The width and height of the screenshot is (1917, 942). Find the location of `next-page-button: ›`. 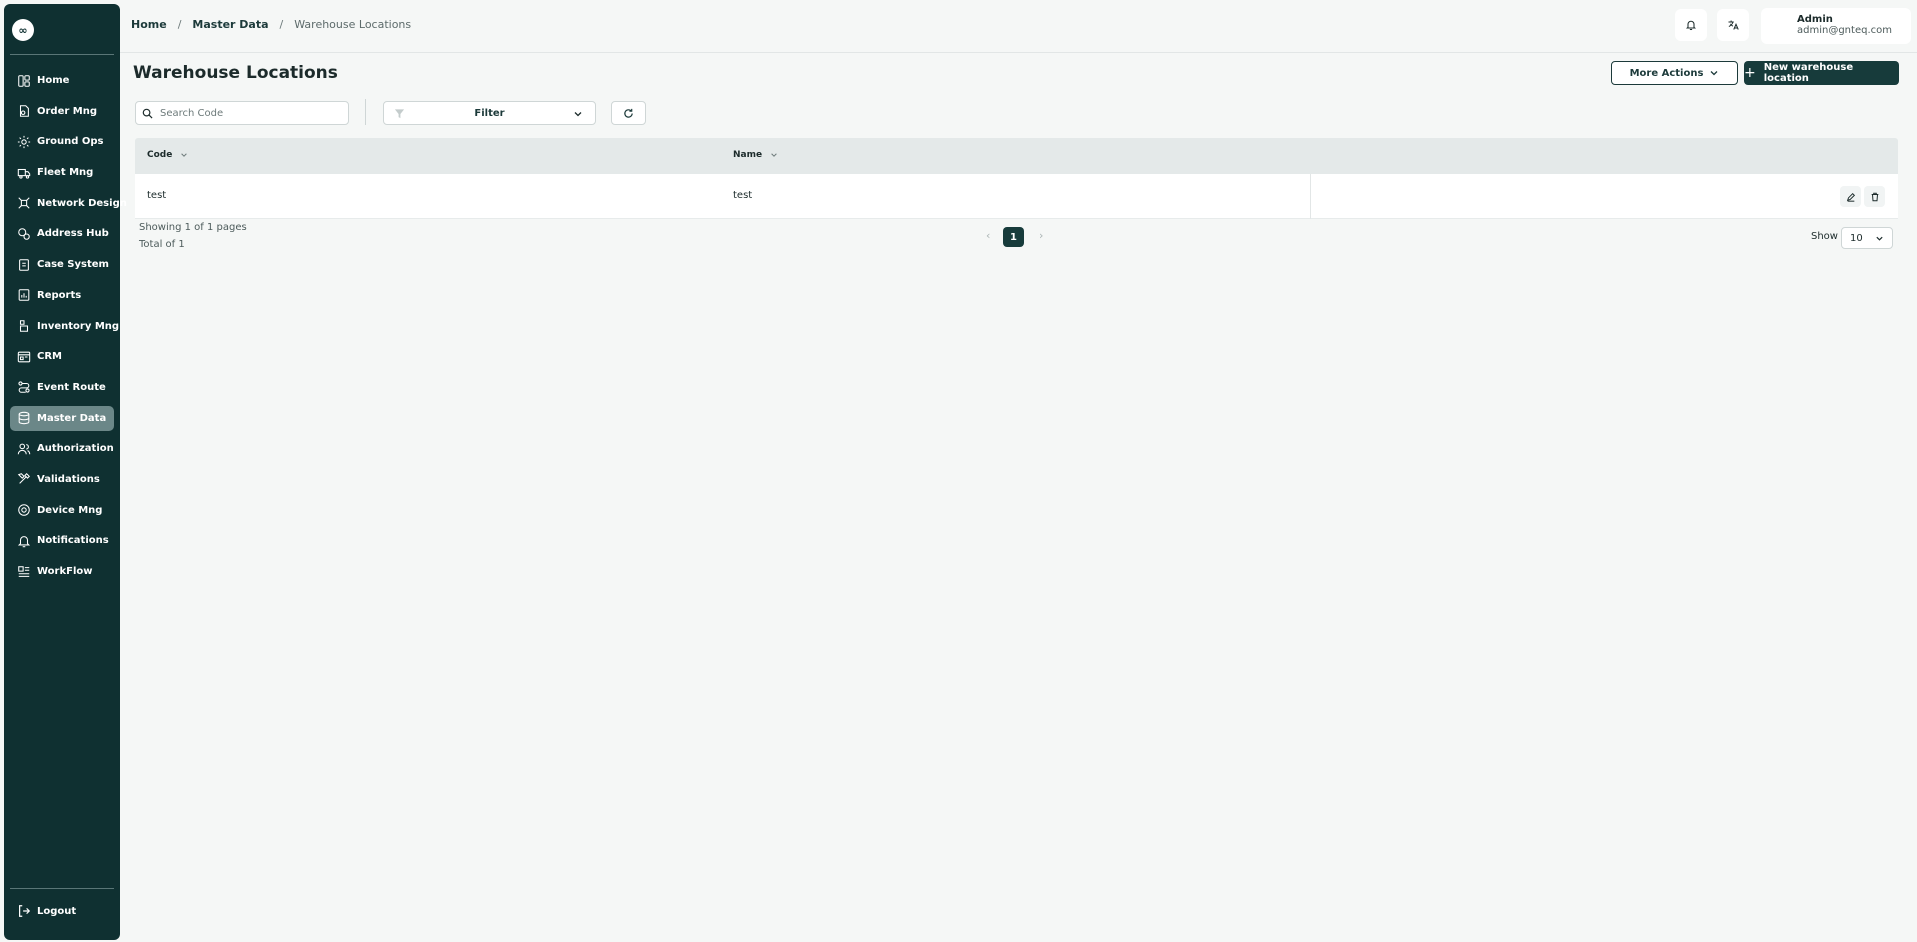

next-page-button: › is located at coordinates (1041, 235).